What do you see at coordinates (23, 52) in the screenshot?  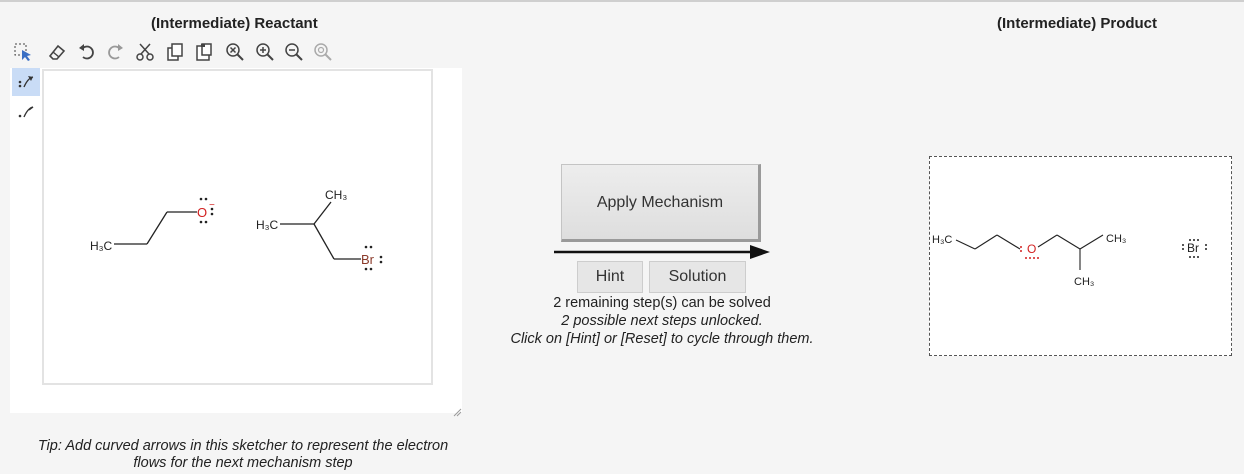 I see `select-icon` at bounding box center [23, 52].